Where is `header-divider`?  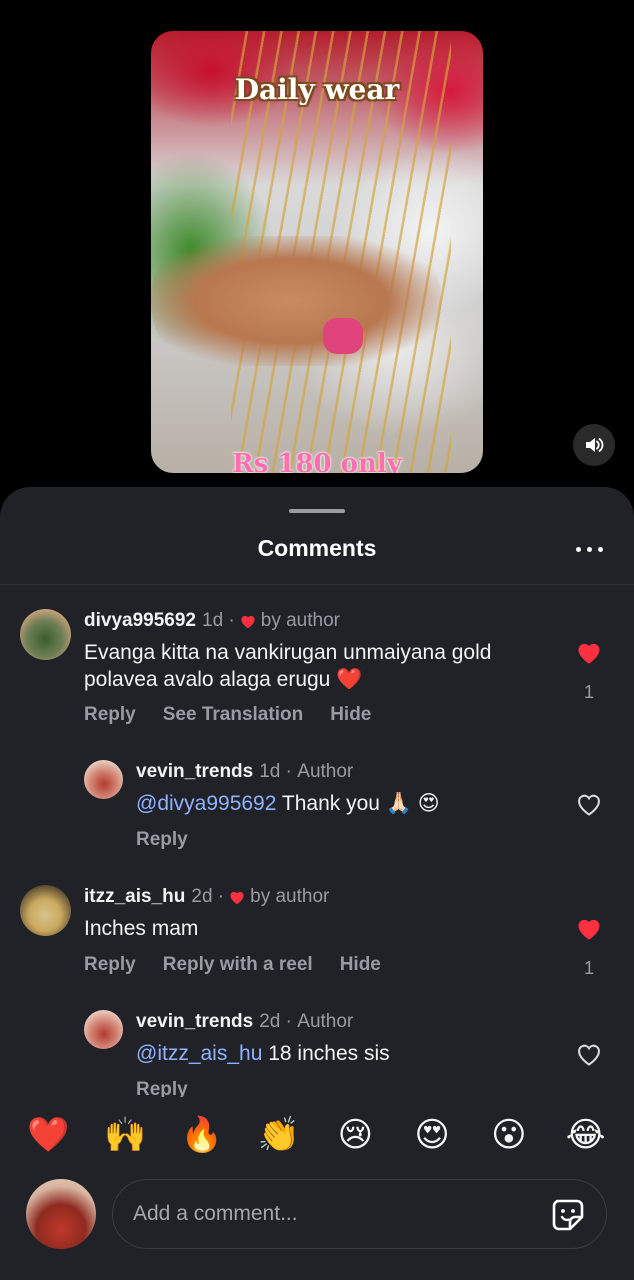 header-divider is located at coordinates (317, 584).